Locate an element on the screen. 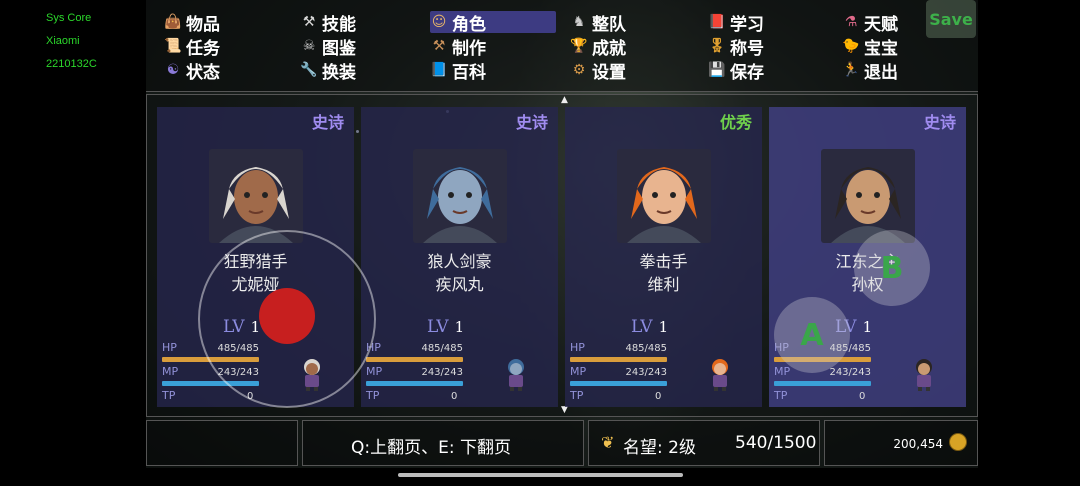  menu-item-12: ☯ 状态 is located at coordinates (192, 71).